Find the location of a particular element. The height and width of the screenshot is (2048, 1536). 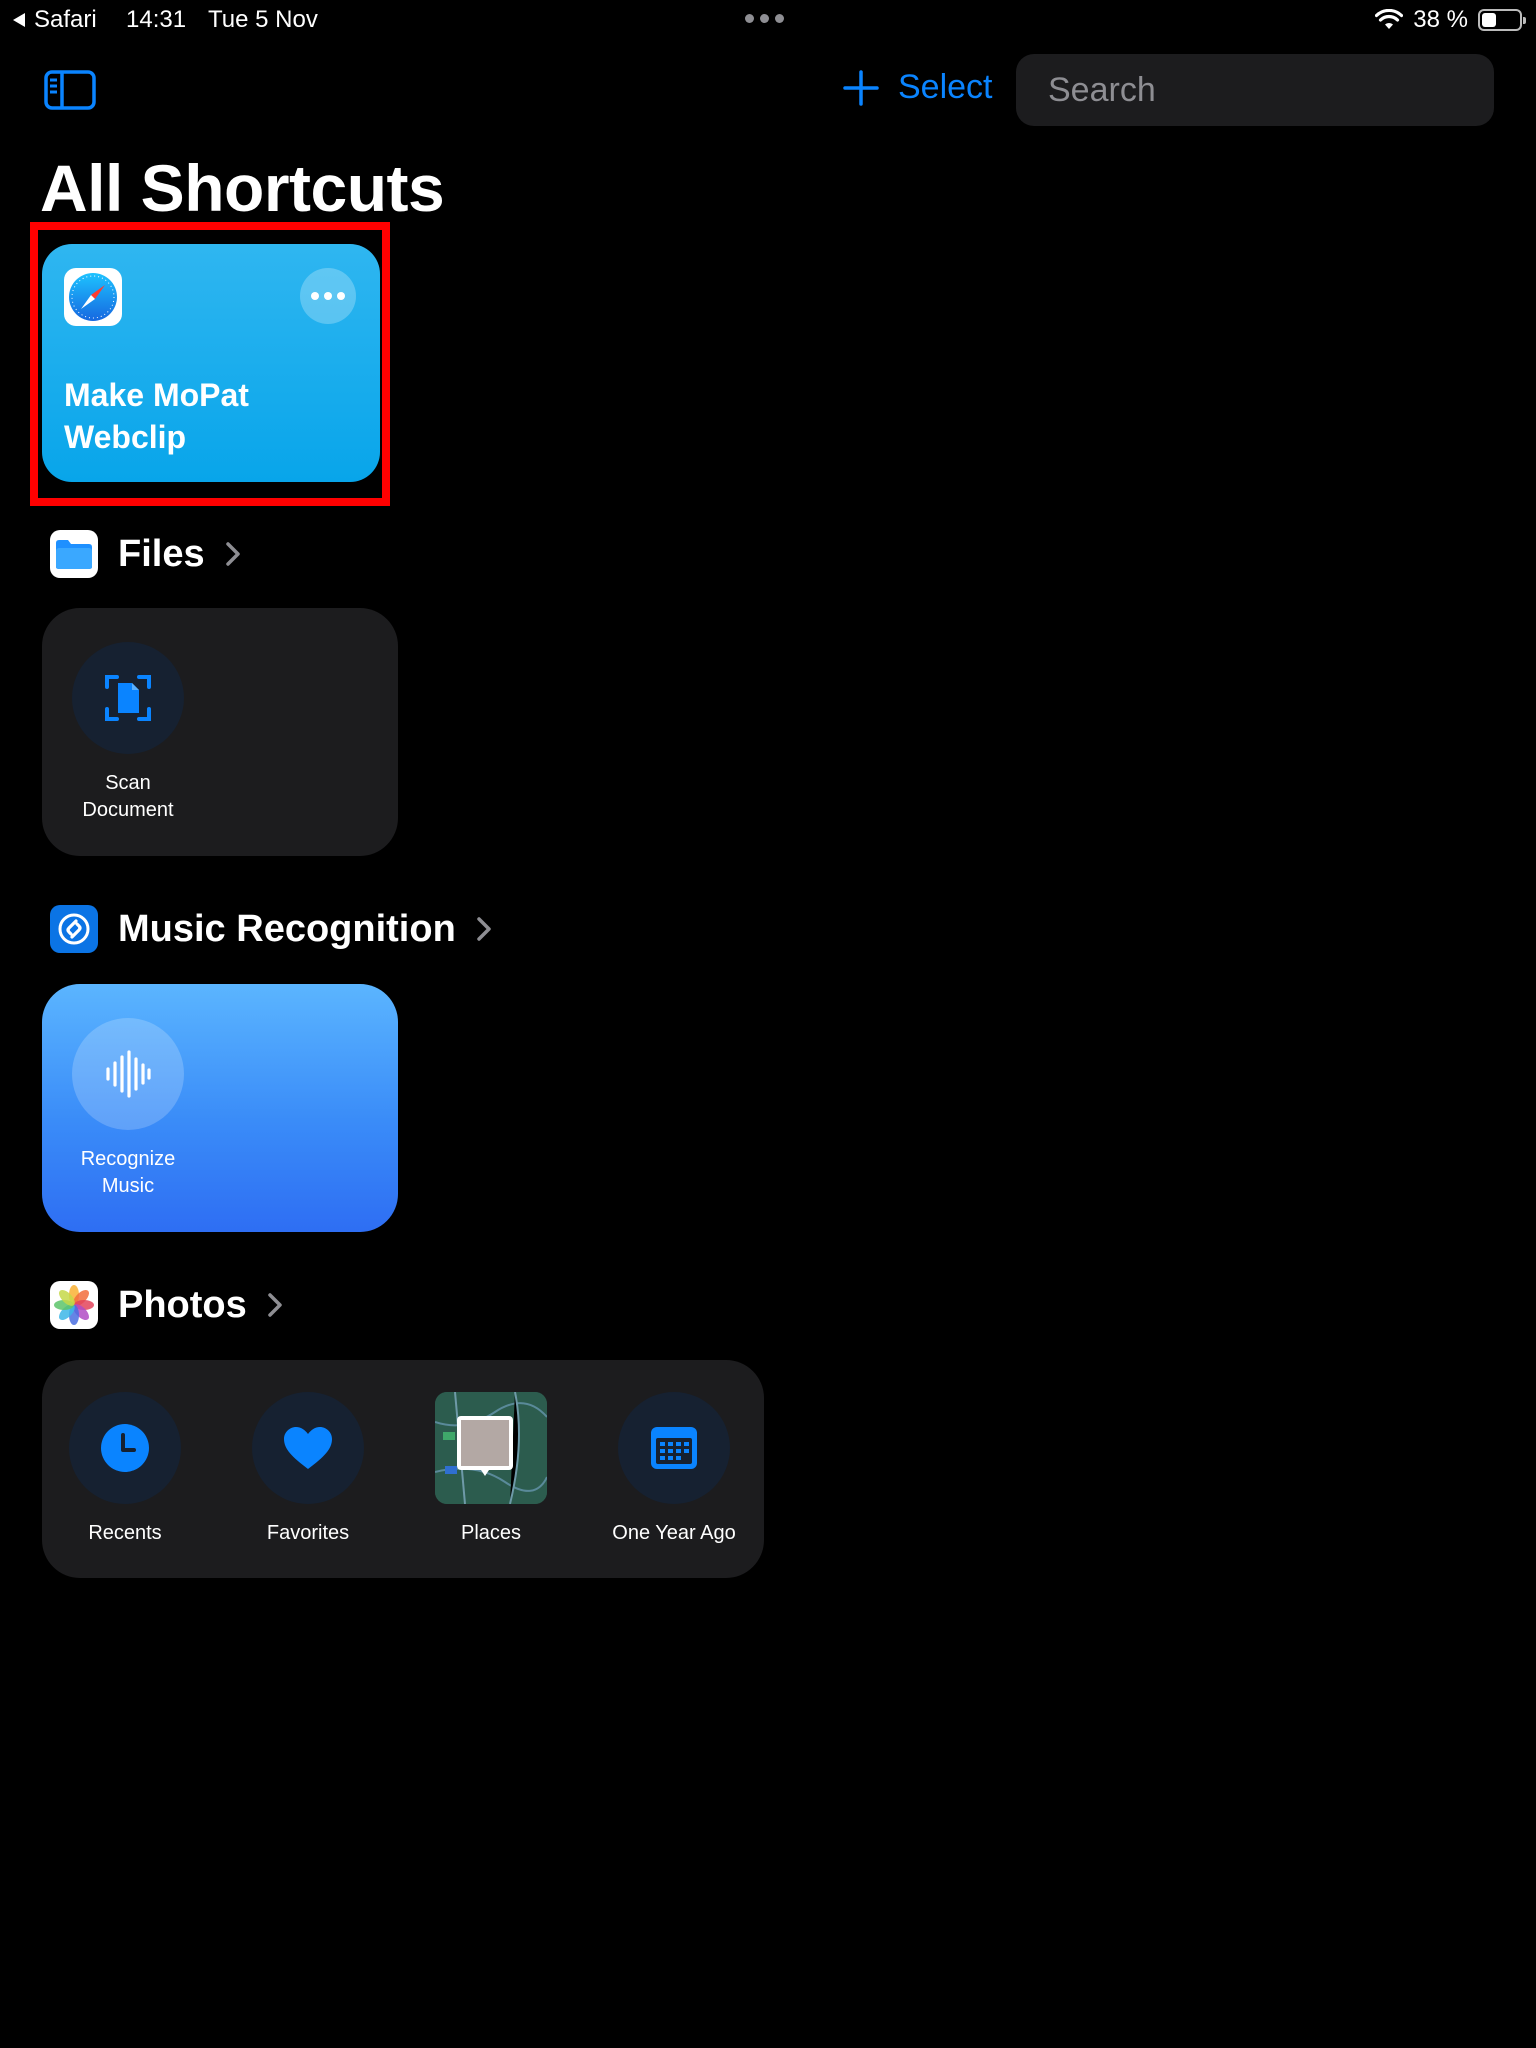

section-title-music-recognition: Music Recognition is located at coordinates (287, 928).